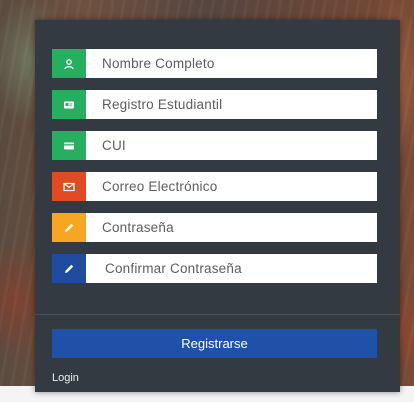 The width and height of the screenshot is (414, 402). Describe the element at coordinates (217, 314) in the screenshot. I see `divider` at that location.